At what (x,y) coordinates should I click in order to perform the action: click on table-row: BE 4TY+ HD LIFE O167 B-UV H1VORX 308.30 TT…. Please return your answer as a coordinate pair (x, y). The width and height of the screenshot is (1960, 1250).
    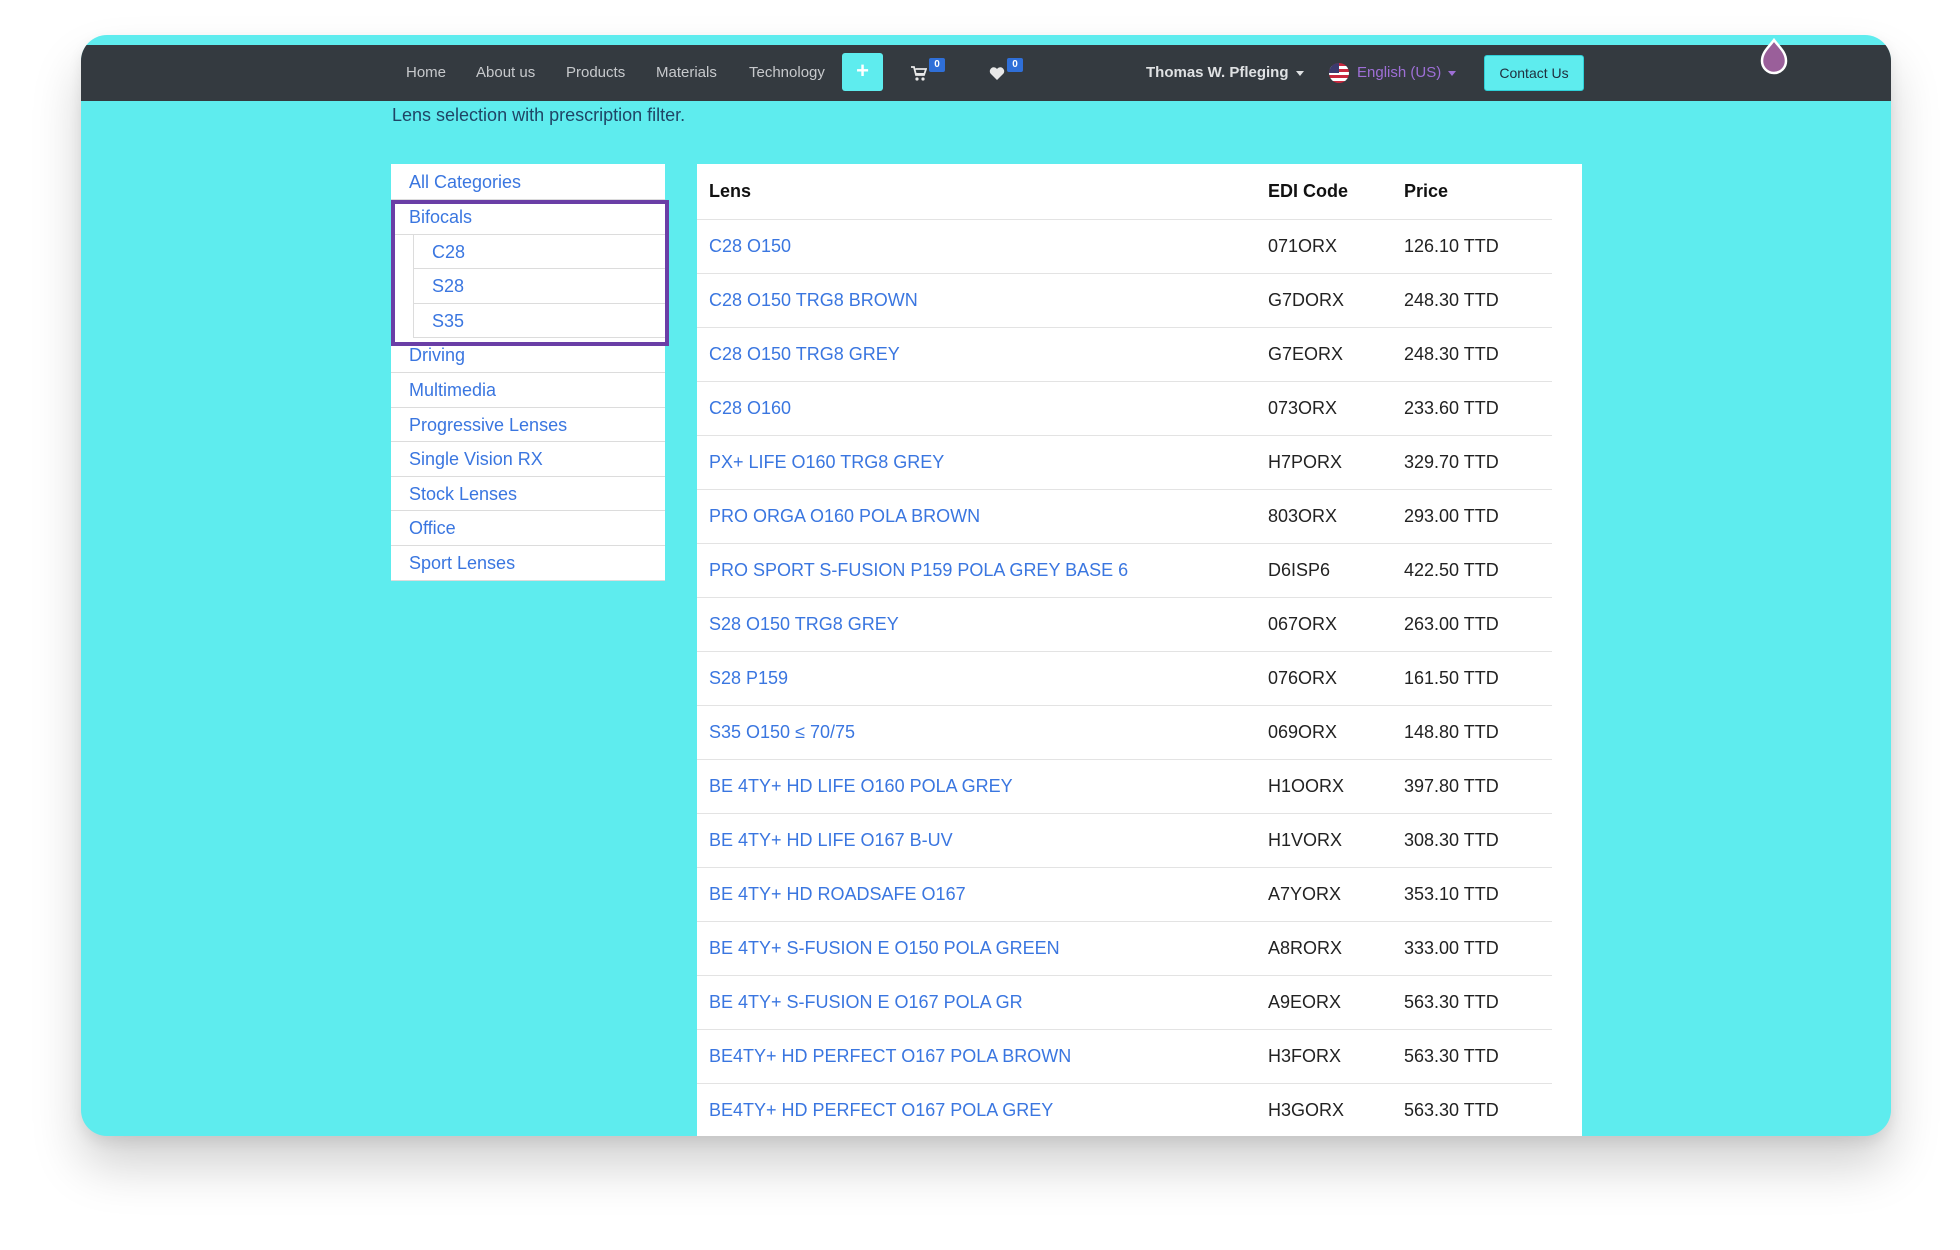
    Looking at the image, I should click on (1124, 840).